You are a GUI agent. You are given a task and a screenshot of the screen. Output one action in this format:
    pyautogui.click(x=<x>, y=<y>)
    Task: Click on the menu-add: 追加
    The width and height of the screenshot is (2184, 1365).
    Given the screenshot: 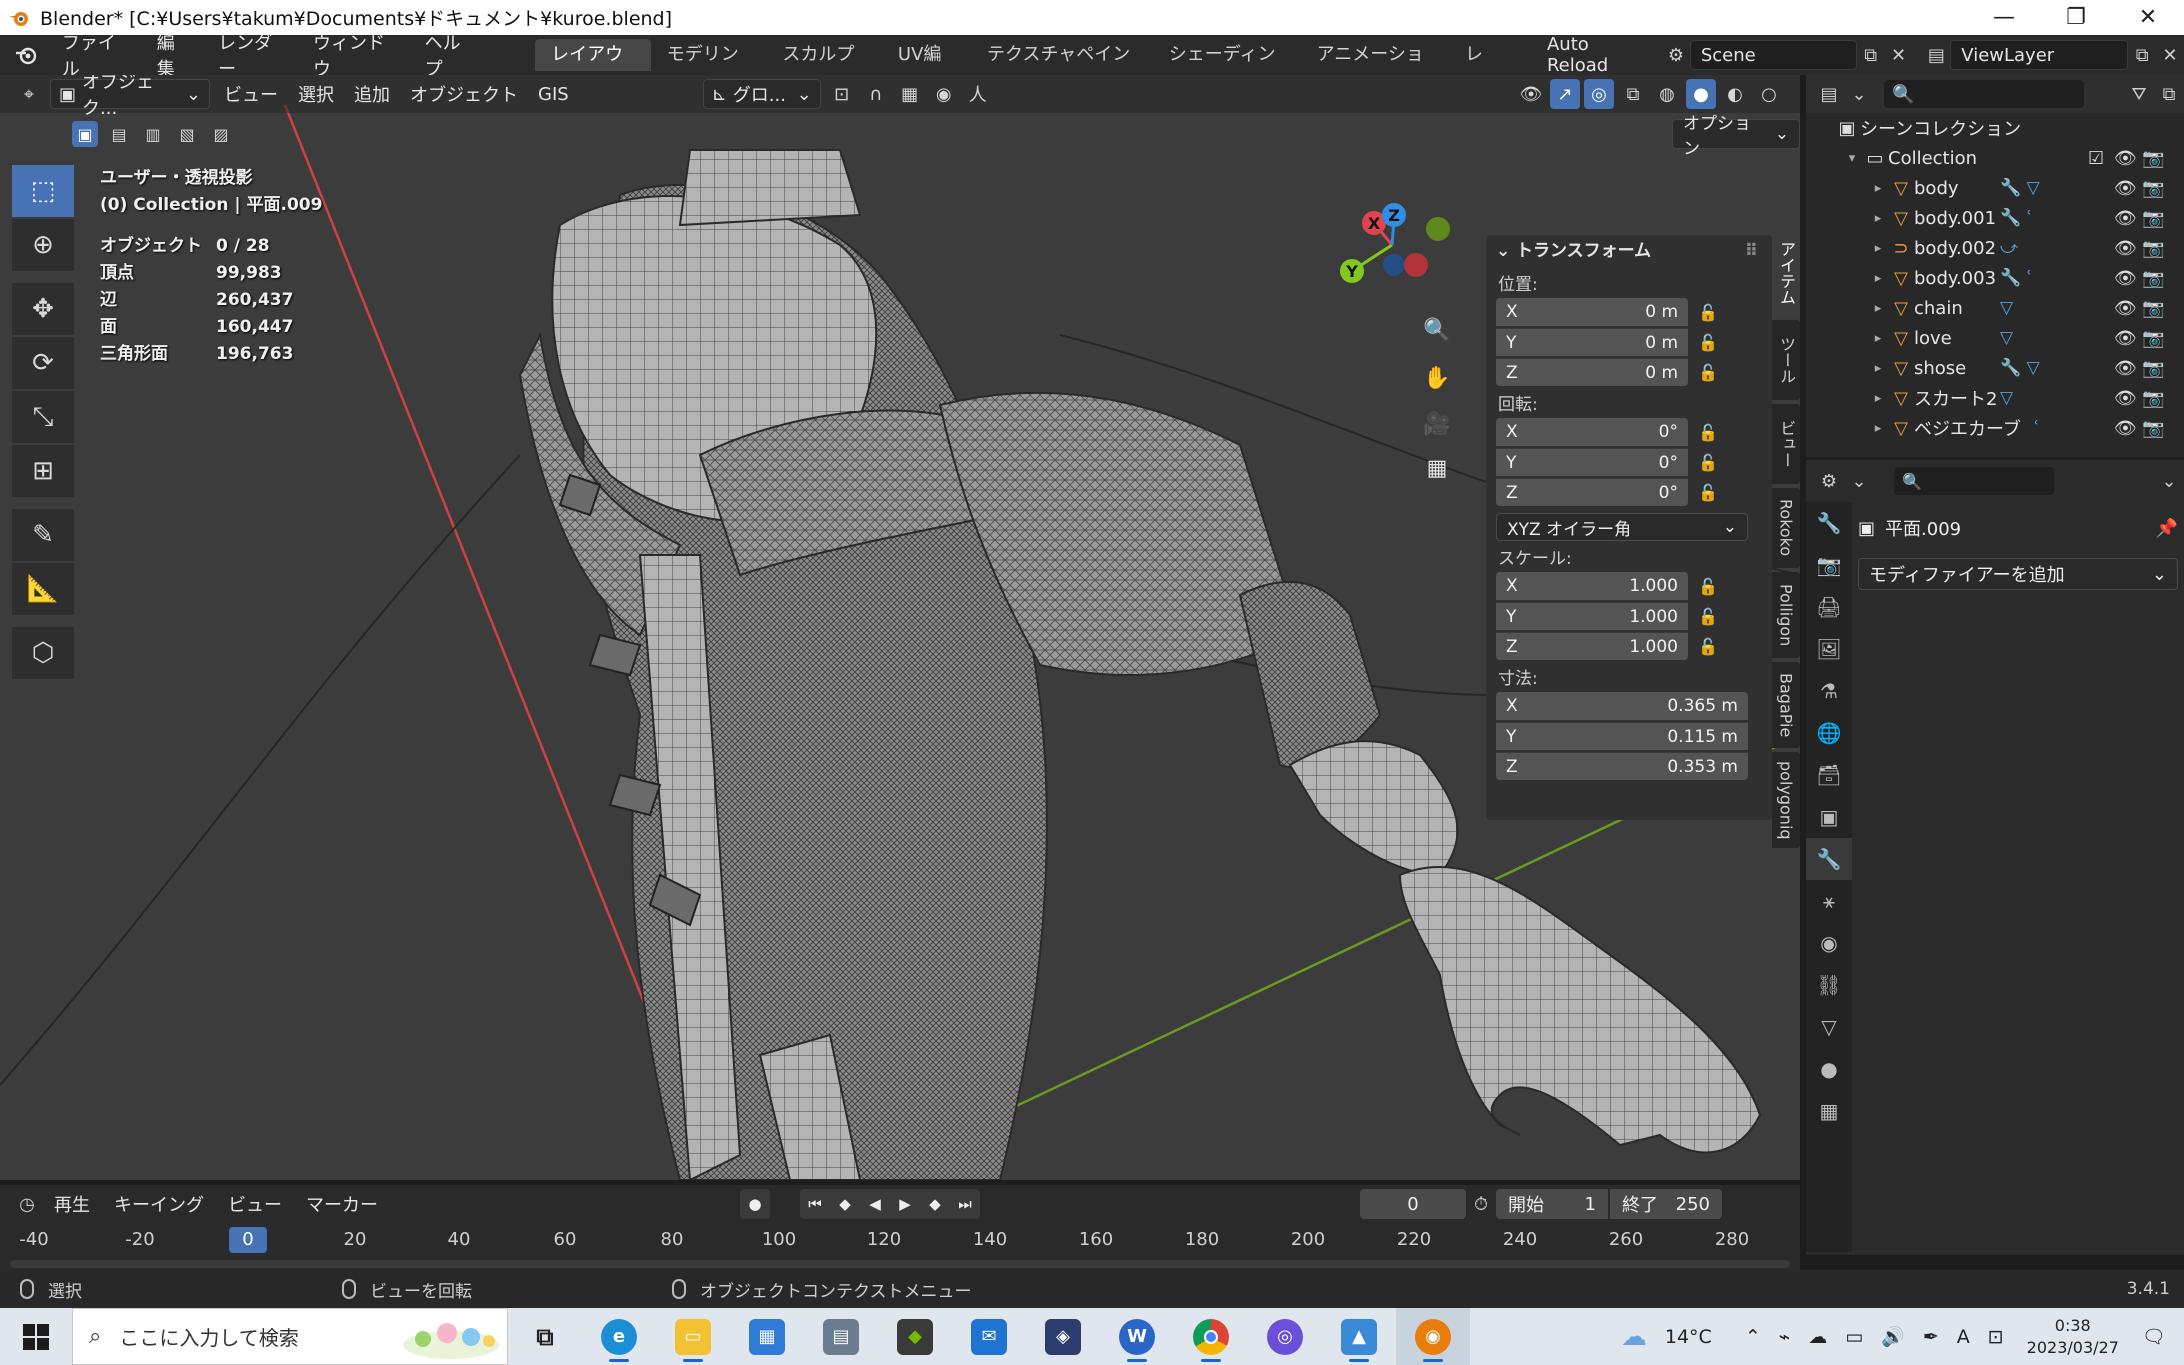 What is the action you would take?
    pyautogui.click(x=372, y=94)
    